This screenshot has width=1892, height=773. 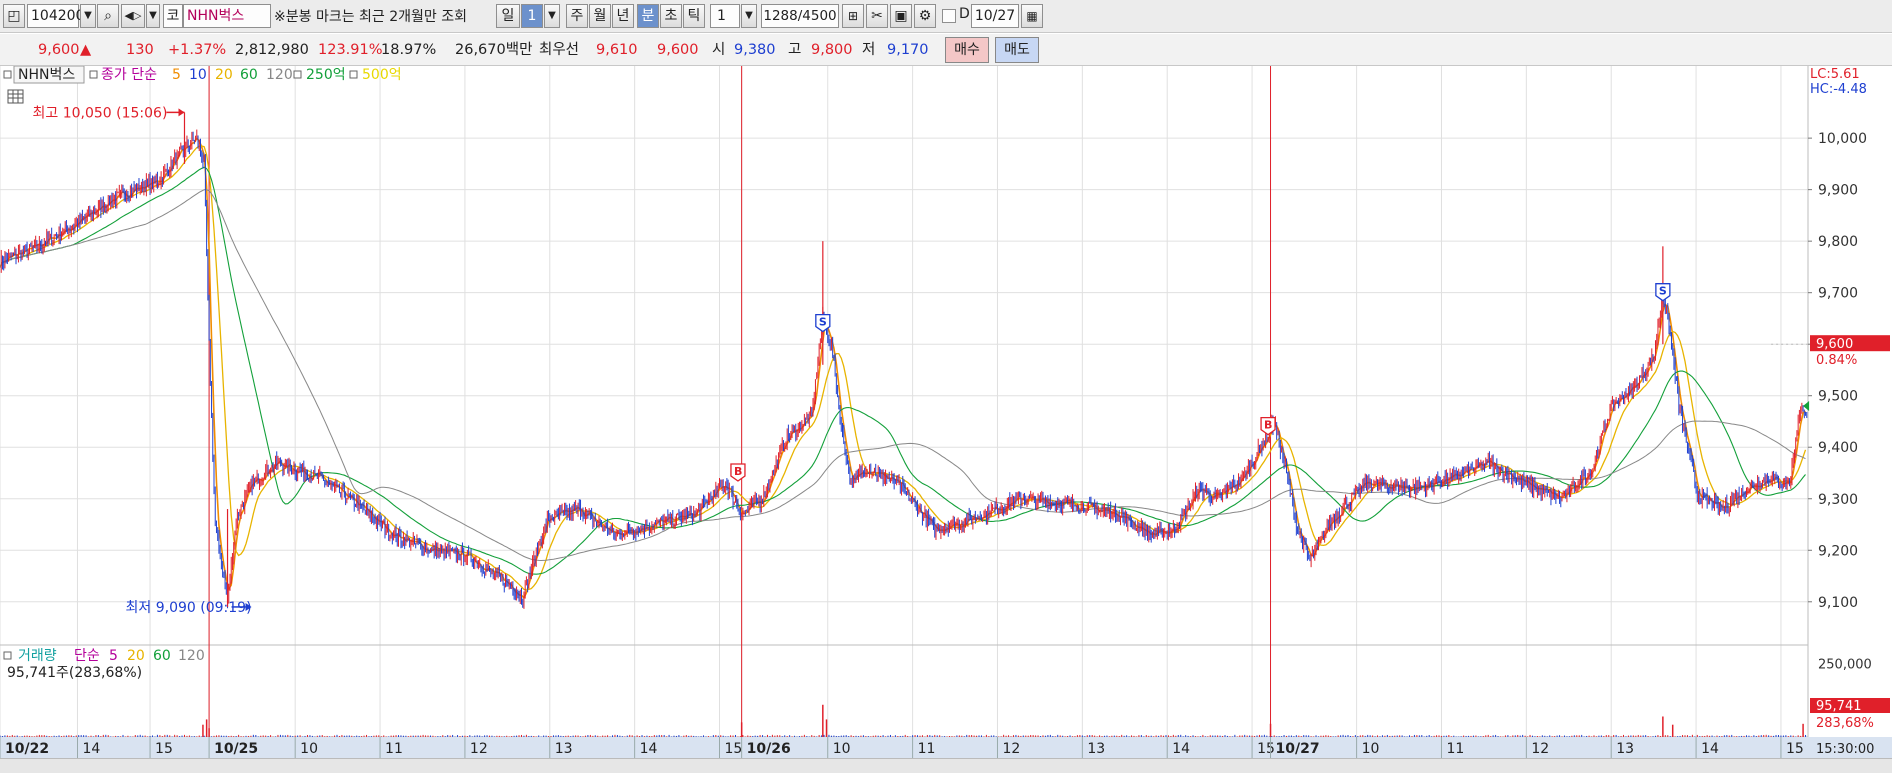 What do you see at coordinates (559, 50) in the screenshot?
I see `best-quote-label: 최우선` at bounding box center [559, 50].